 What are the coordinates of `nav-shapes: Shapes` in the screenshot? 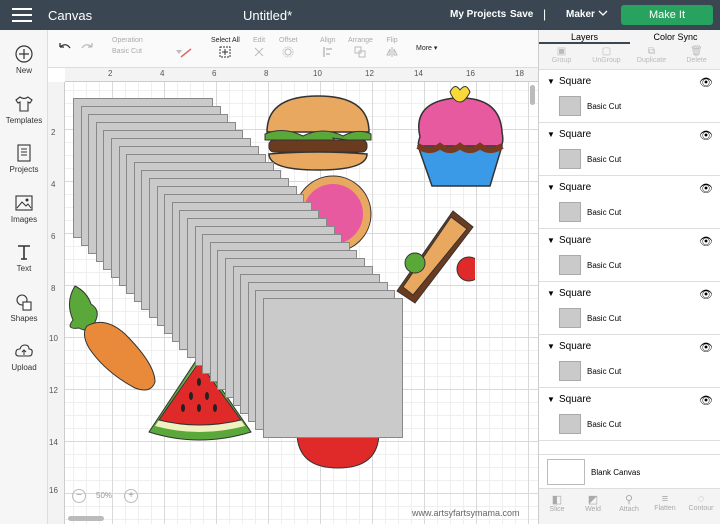 It's located at (24, 307).